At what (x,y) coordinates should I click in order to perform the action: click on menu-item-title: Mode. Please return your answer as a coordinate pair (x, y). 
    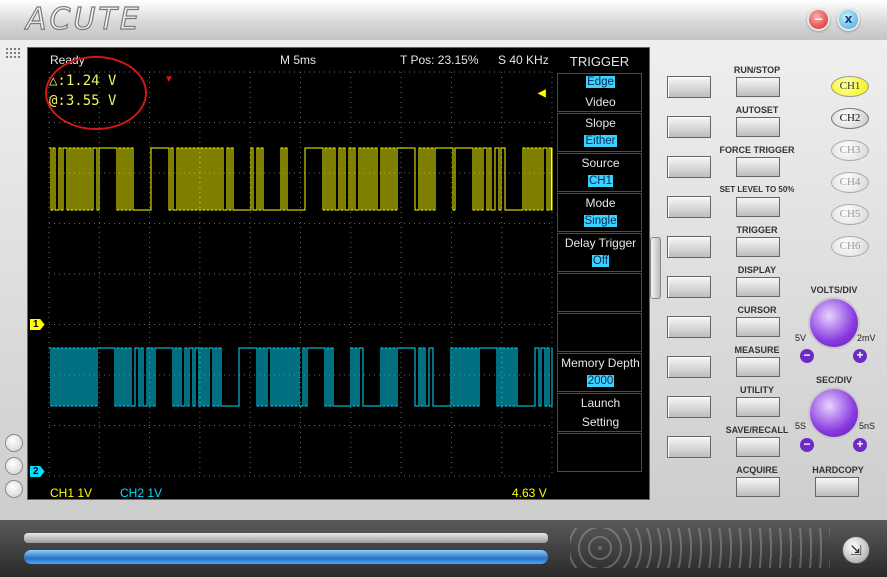
    Looking at the image, I should click on (600, 203).